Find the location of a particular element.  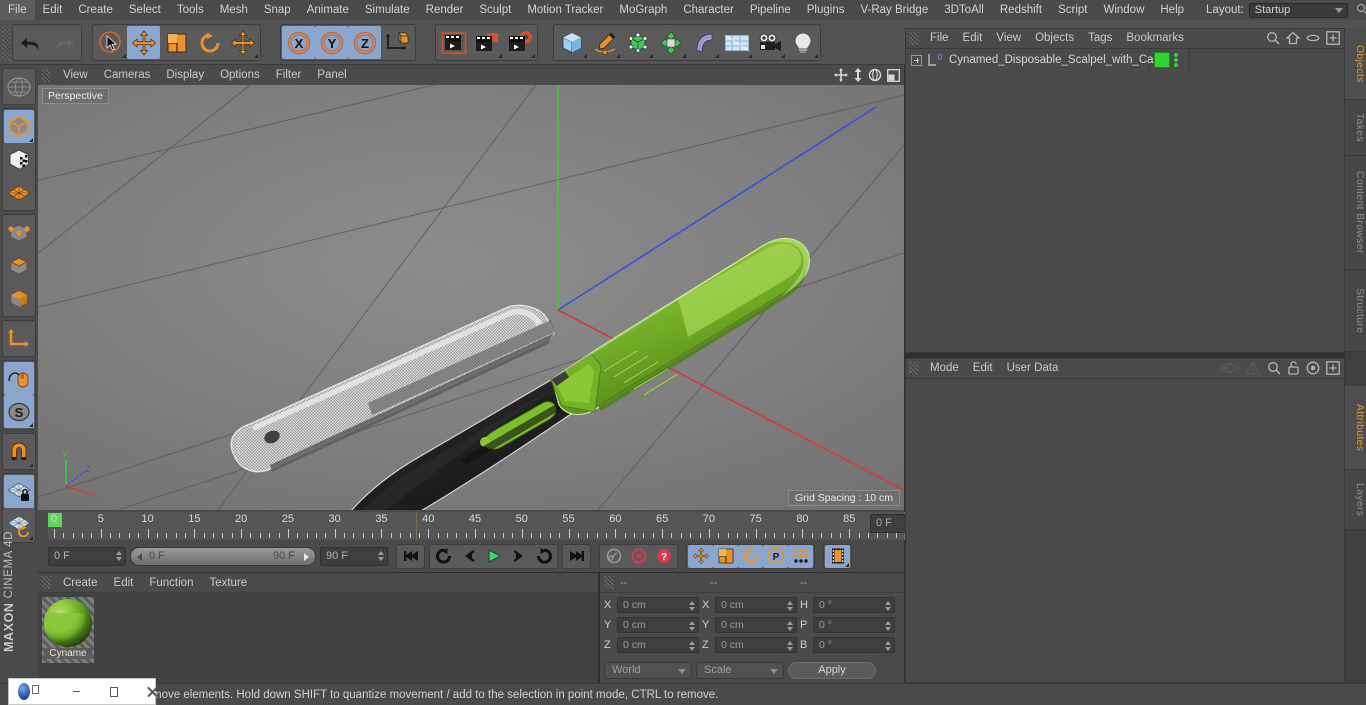

lock-workplane-icon is located at coordinates (19, 491).